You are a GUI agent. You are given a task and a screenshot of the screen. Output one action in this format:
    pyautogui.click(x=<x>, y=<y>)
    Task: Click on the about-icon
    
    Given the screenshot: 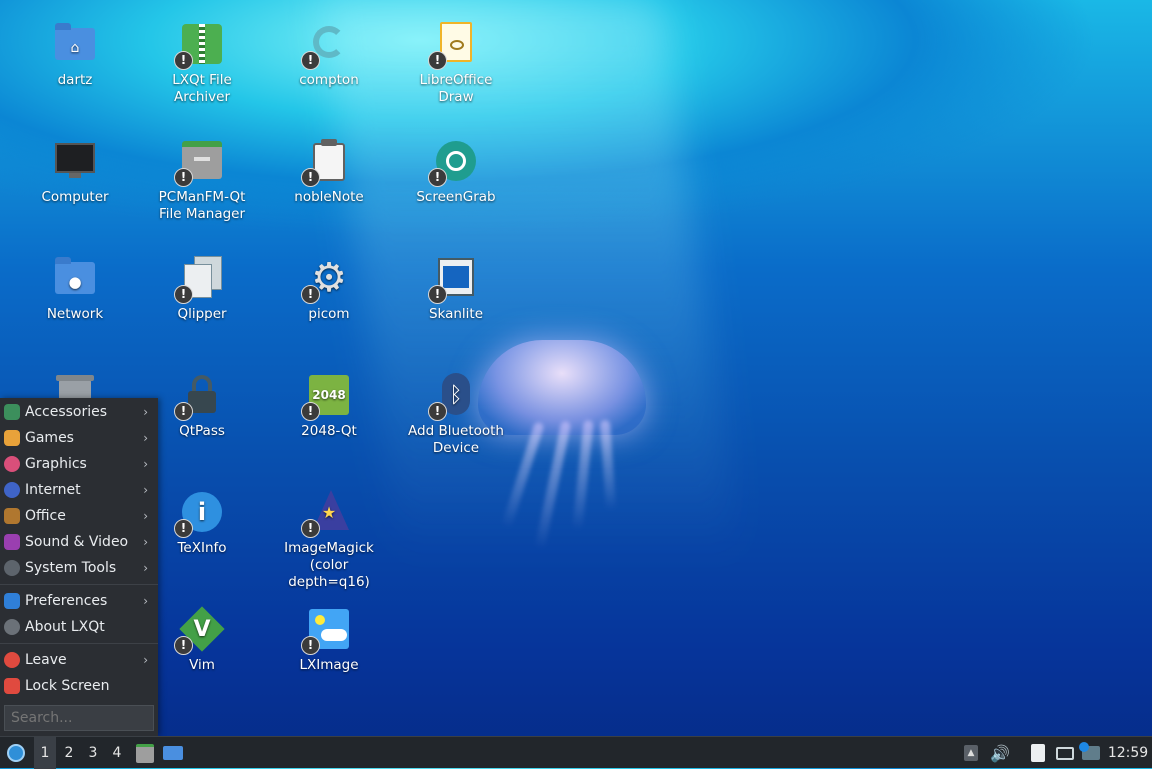 What is the action you would take?
    pyautogui.click(x=12, y=627)
    